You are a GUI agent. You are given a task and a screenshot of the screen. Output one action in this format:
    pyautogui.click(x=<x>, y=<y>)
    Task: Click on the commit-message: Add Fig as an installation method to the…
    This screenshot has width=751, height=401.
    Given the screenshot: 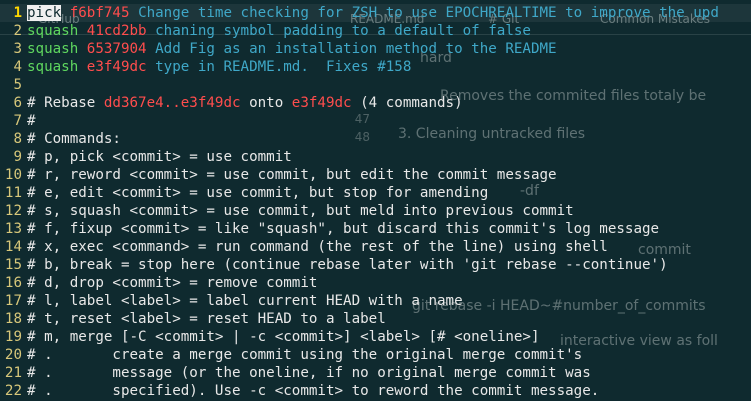 What is the action you would take?
    pyautogui.click(x=356, y=49)
    